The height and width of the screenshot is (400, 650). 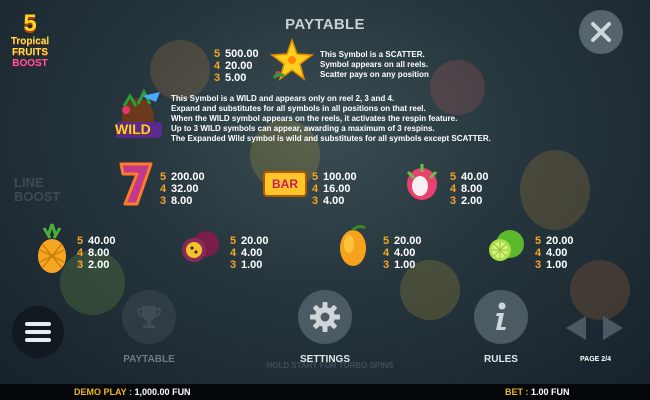 I want to click on close-button, so click(x=601, y=32).